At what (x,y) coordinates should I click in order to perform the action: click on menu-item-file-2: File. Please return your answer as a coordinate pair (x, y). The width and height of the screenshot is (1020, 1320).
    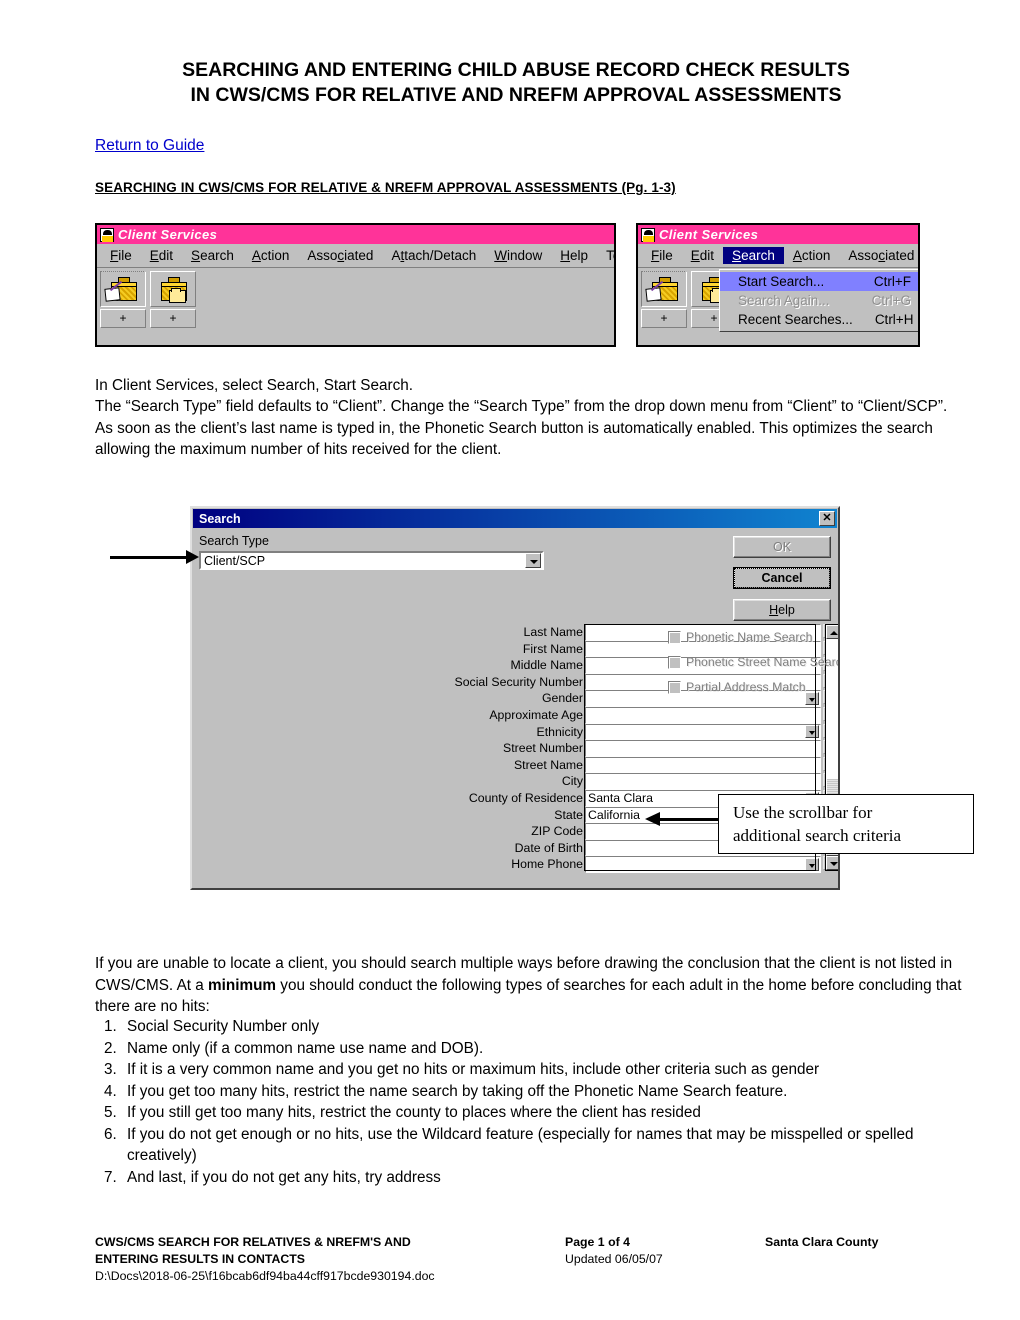
    Looking at the image, I should click on (662, 255).